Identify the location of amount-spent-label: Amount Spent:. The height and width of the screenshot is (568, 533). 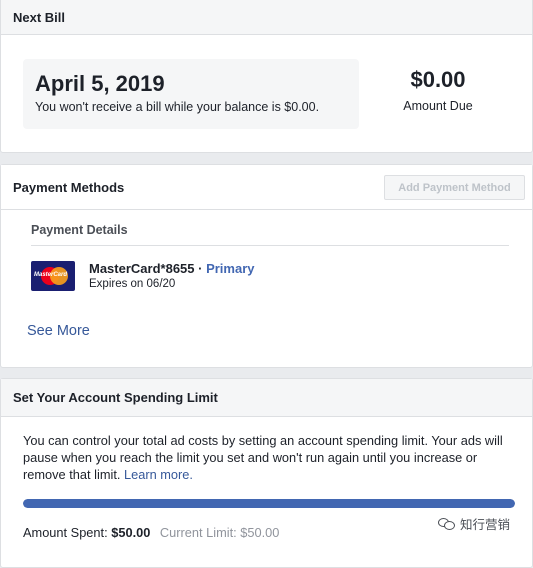
(65, 532).